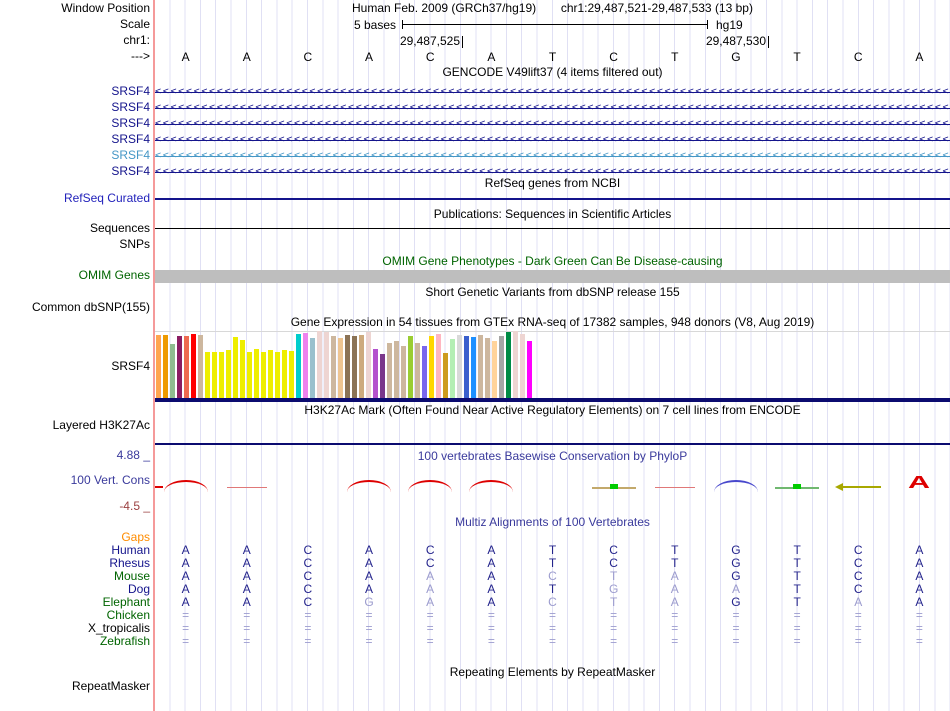  I want to click on omim-genes-label: OMIM Genes, so click(75, 275).